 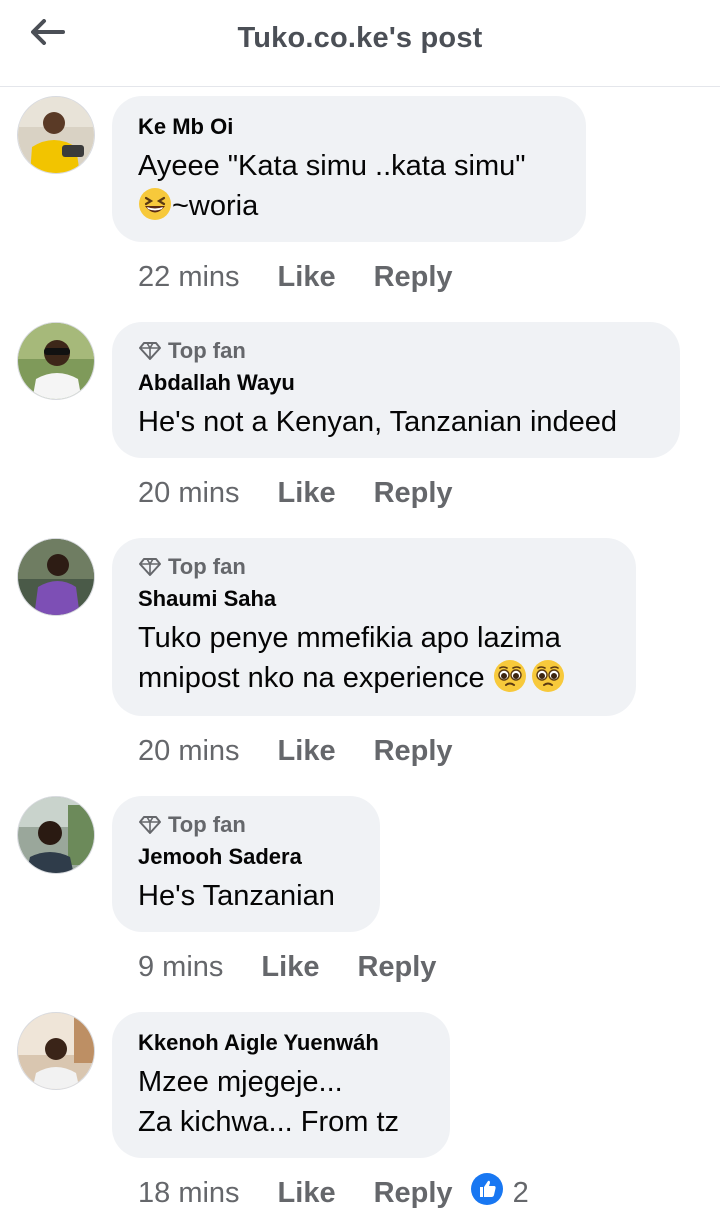 What do you see at coordinates (246, 857) in the screenshot?
I see `comment-author: Jemooh Sadera` at bounding box center [246, 857].